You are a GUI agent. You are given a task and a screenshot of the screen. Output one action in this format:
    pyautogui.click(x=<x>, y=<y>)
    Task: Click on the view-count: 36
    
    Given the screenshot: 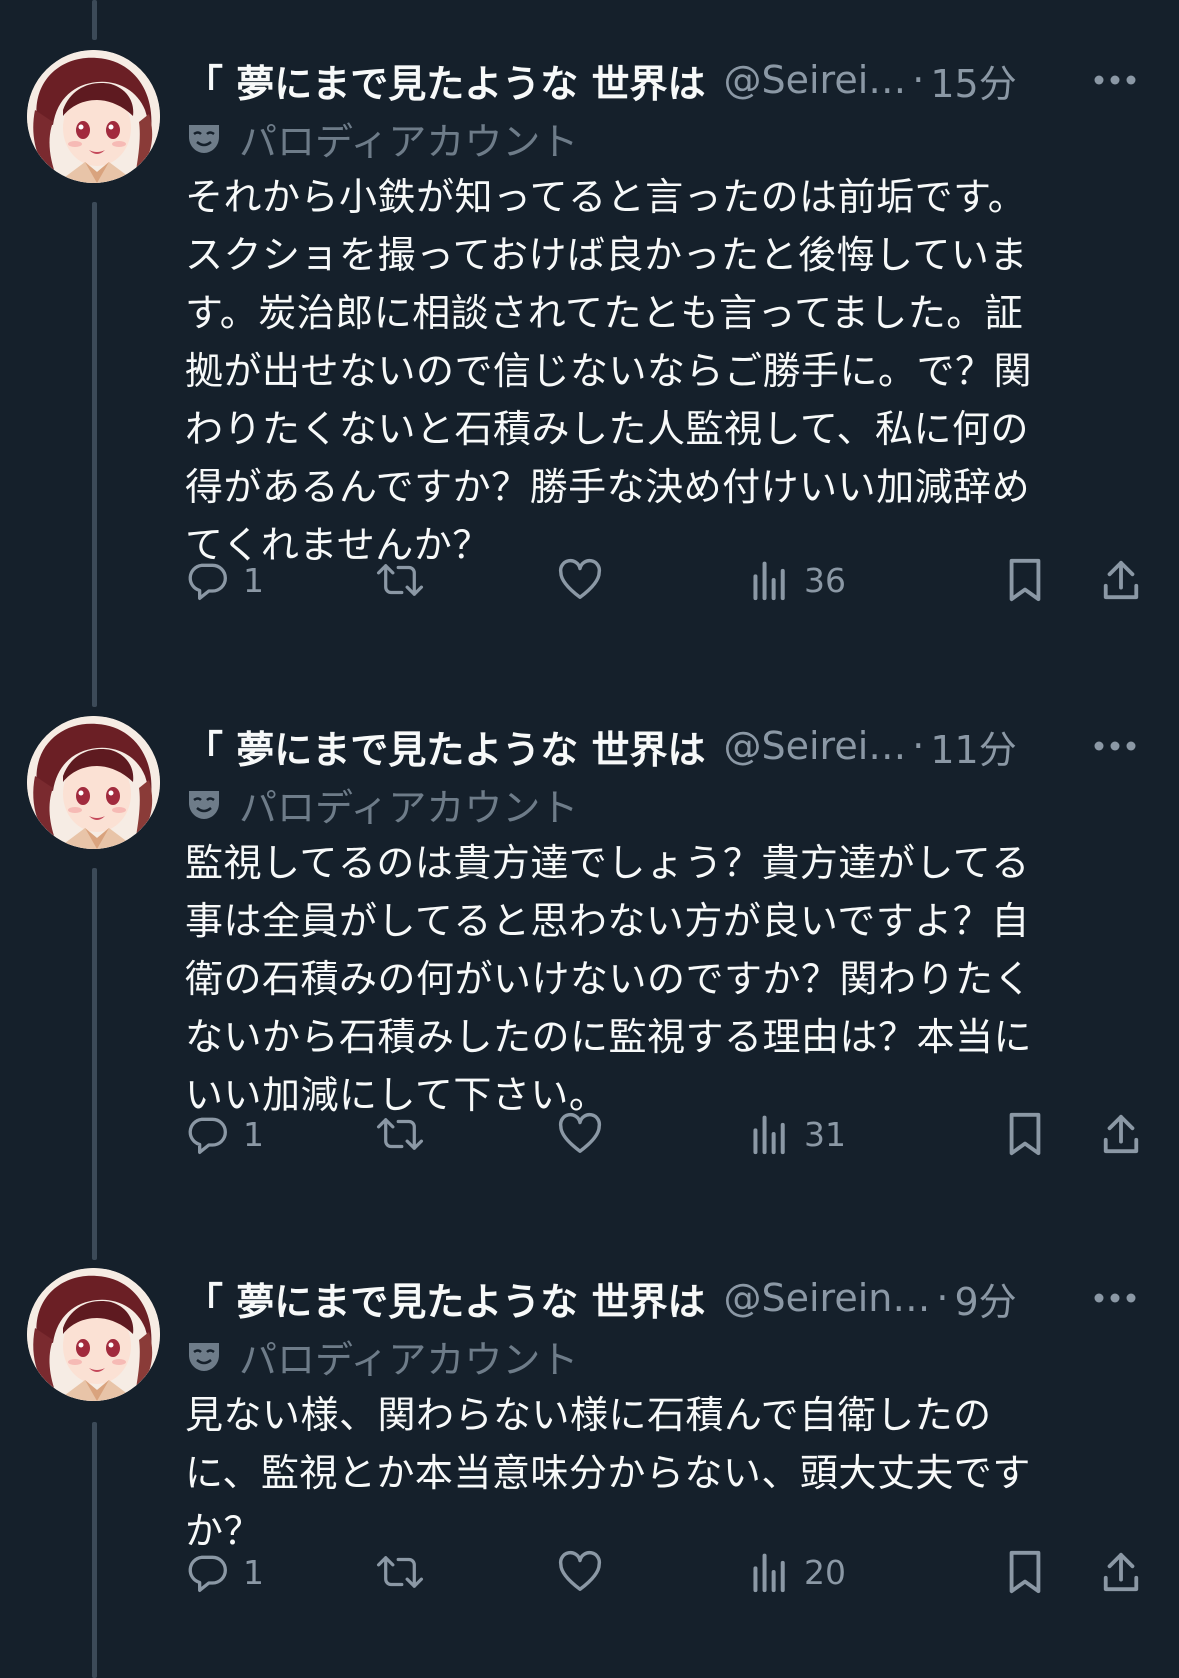 What is the action you would take?
    pyautogui.click(x=825, y=580)
    